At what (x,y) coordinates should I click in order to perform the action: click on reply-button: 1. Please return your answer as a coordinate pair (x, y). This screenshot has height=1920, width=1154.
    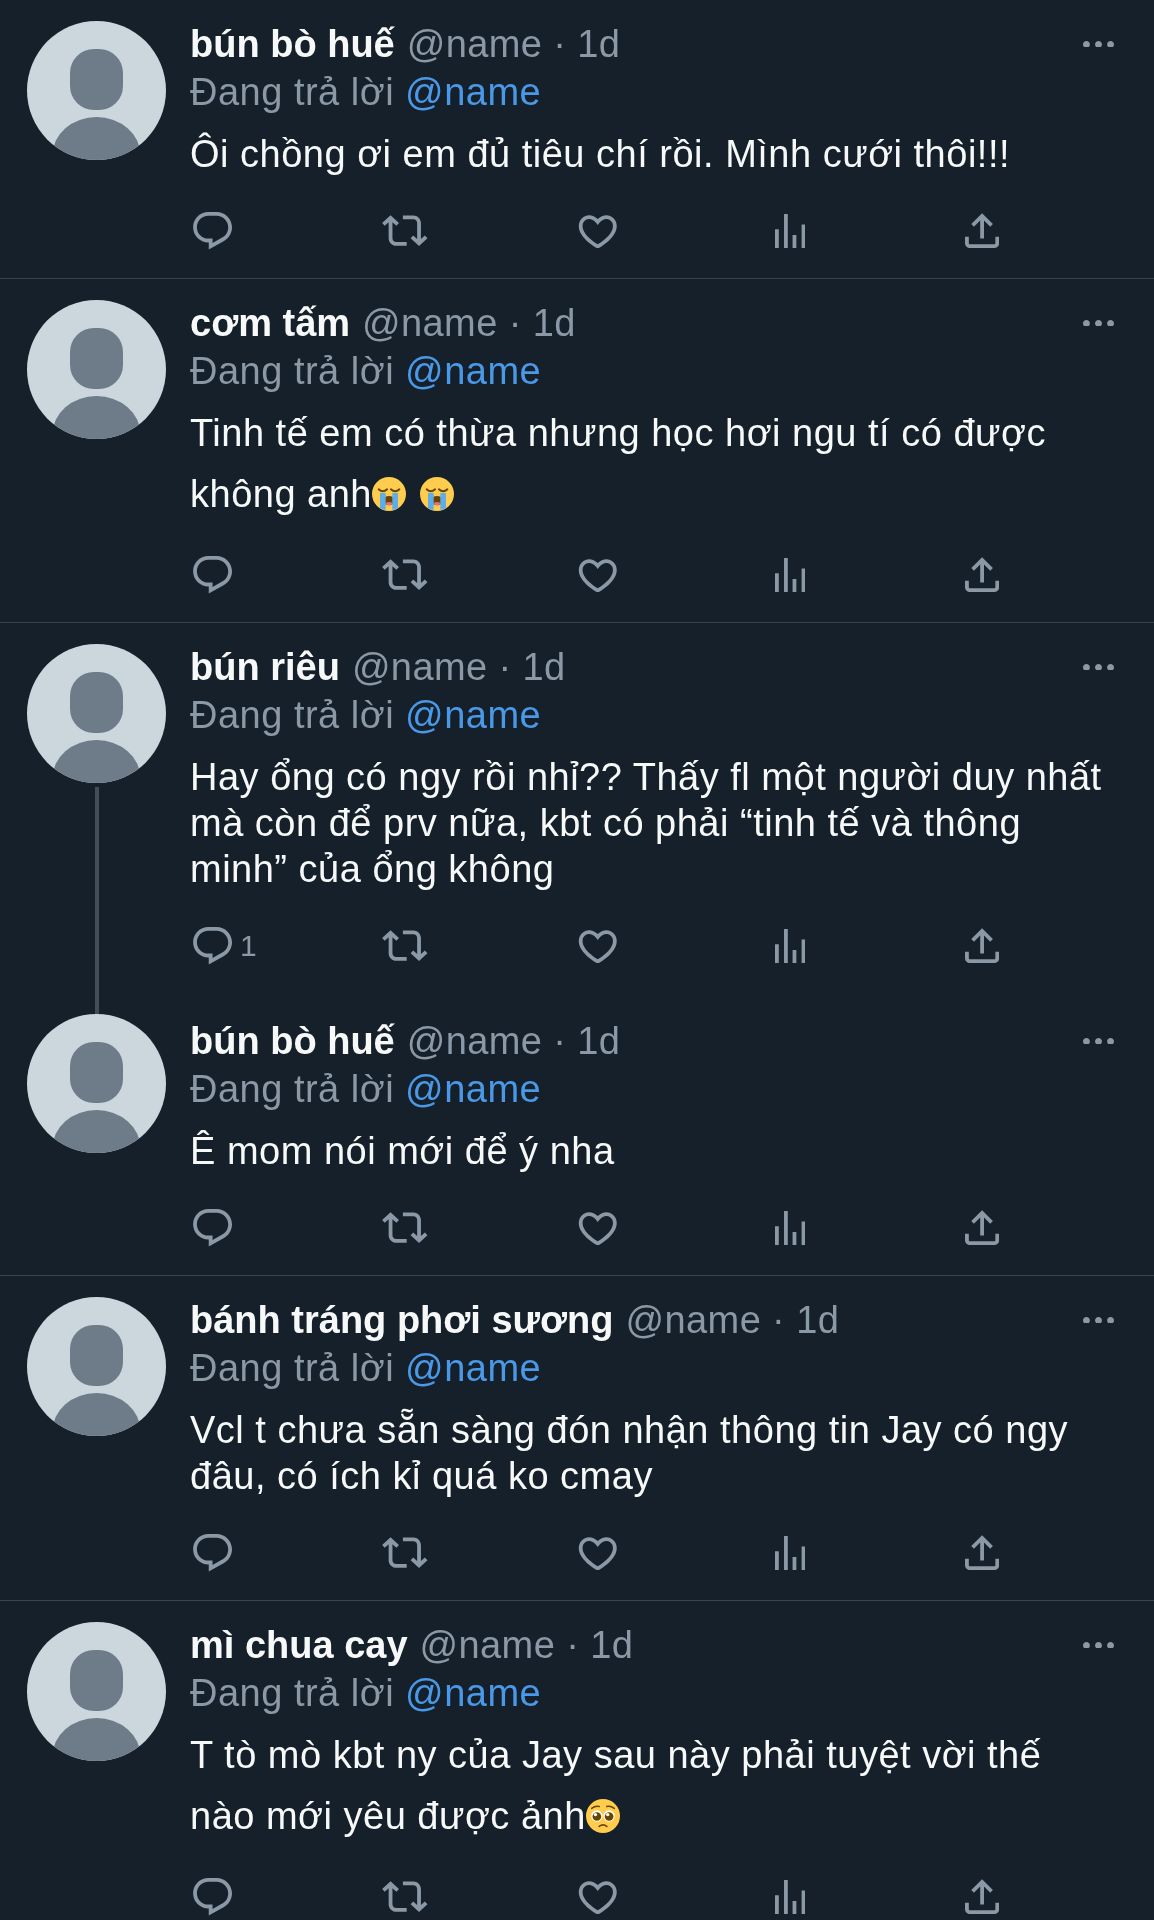
    Looking at the image, I should click on (225, 946).